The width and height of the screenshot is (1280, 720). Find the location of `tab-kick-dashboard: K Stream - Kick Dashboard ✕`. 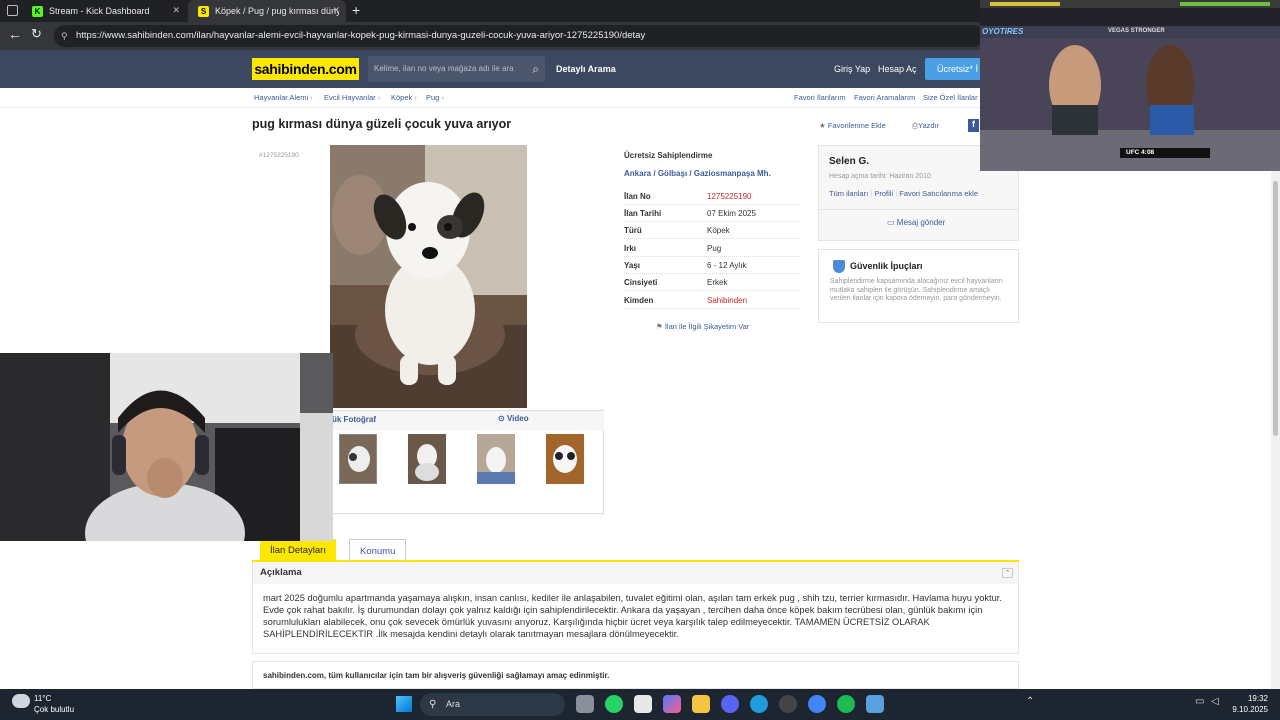

tab-kick-dashboard: K Stream - Kick Dashboard ✕ is located at coordinates (104, 11).